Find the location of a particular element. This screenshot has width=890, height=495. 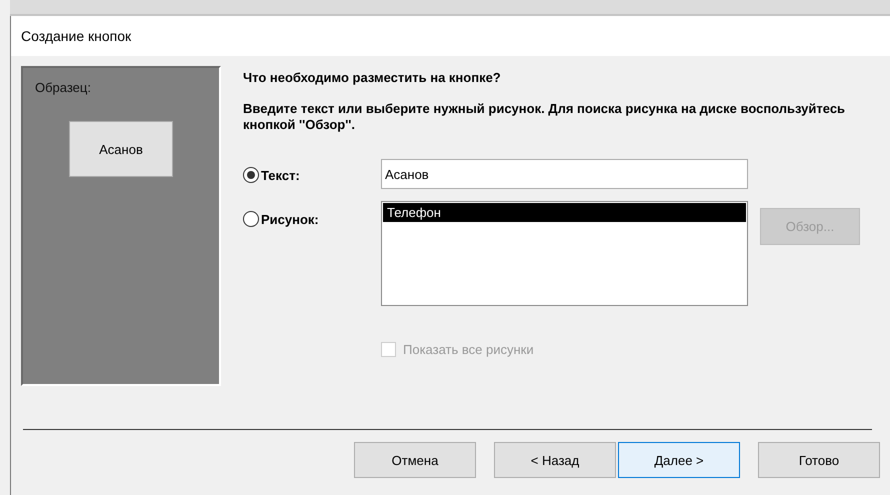

text-field: Асанов is located at coordinates (564, 174).